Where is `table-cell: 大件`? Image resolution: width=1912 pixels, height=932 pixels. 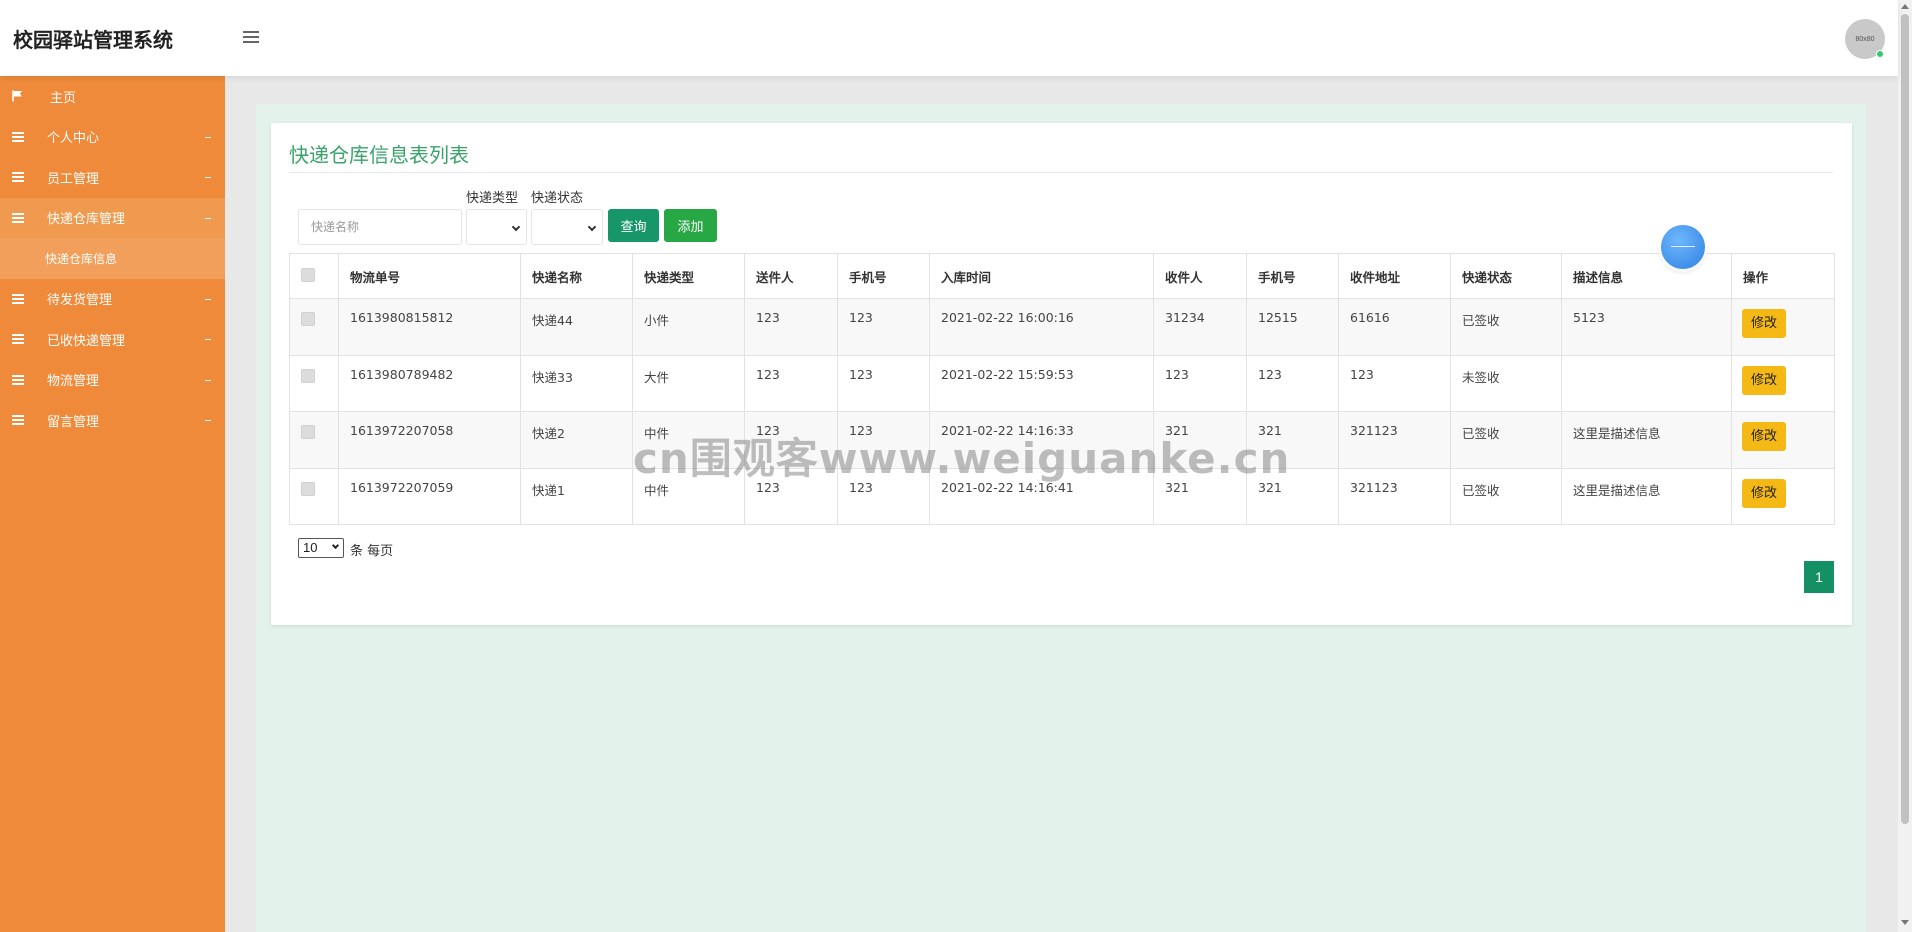 table-cell: 大件 is located at coordinates (688, 383).